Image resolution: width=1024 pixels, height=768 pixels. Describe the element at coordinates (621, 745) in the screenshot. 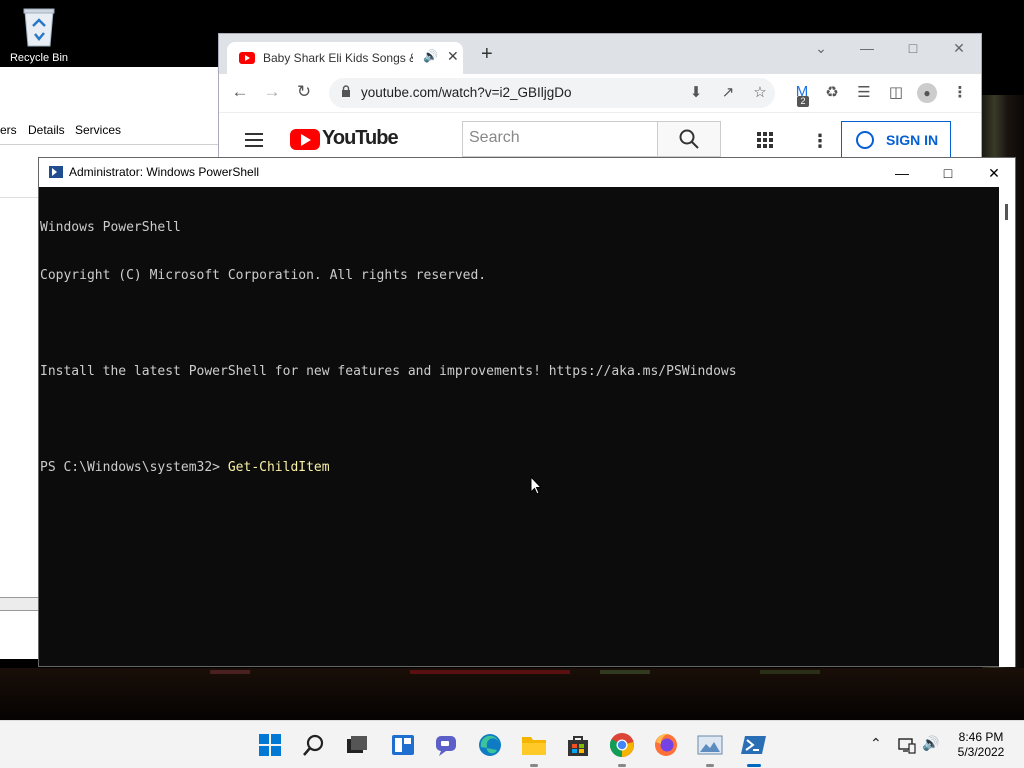

I see `chrome-icon` at that location.